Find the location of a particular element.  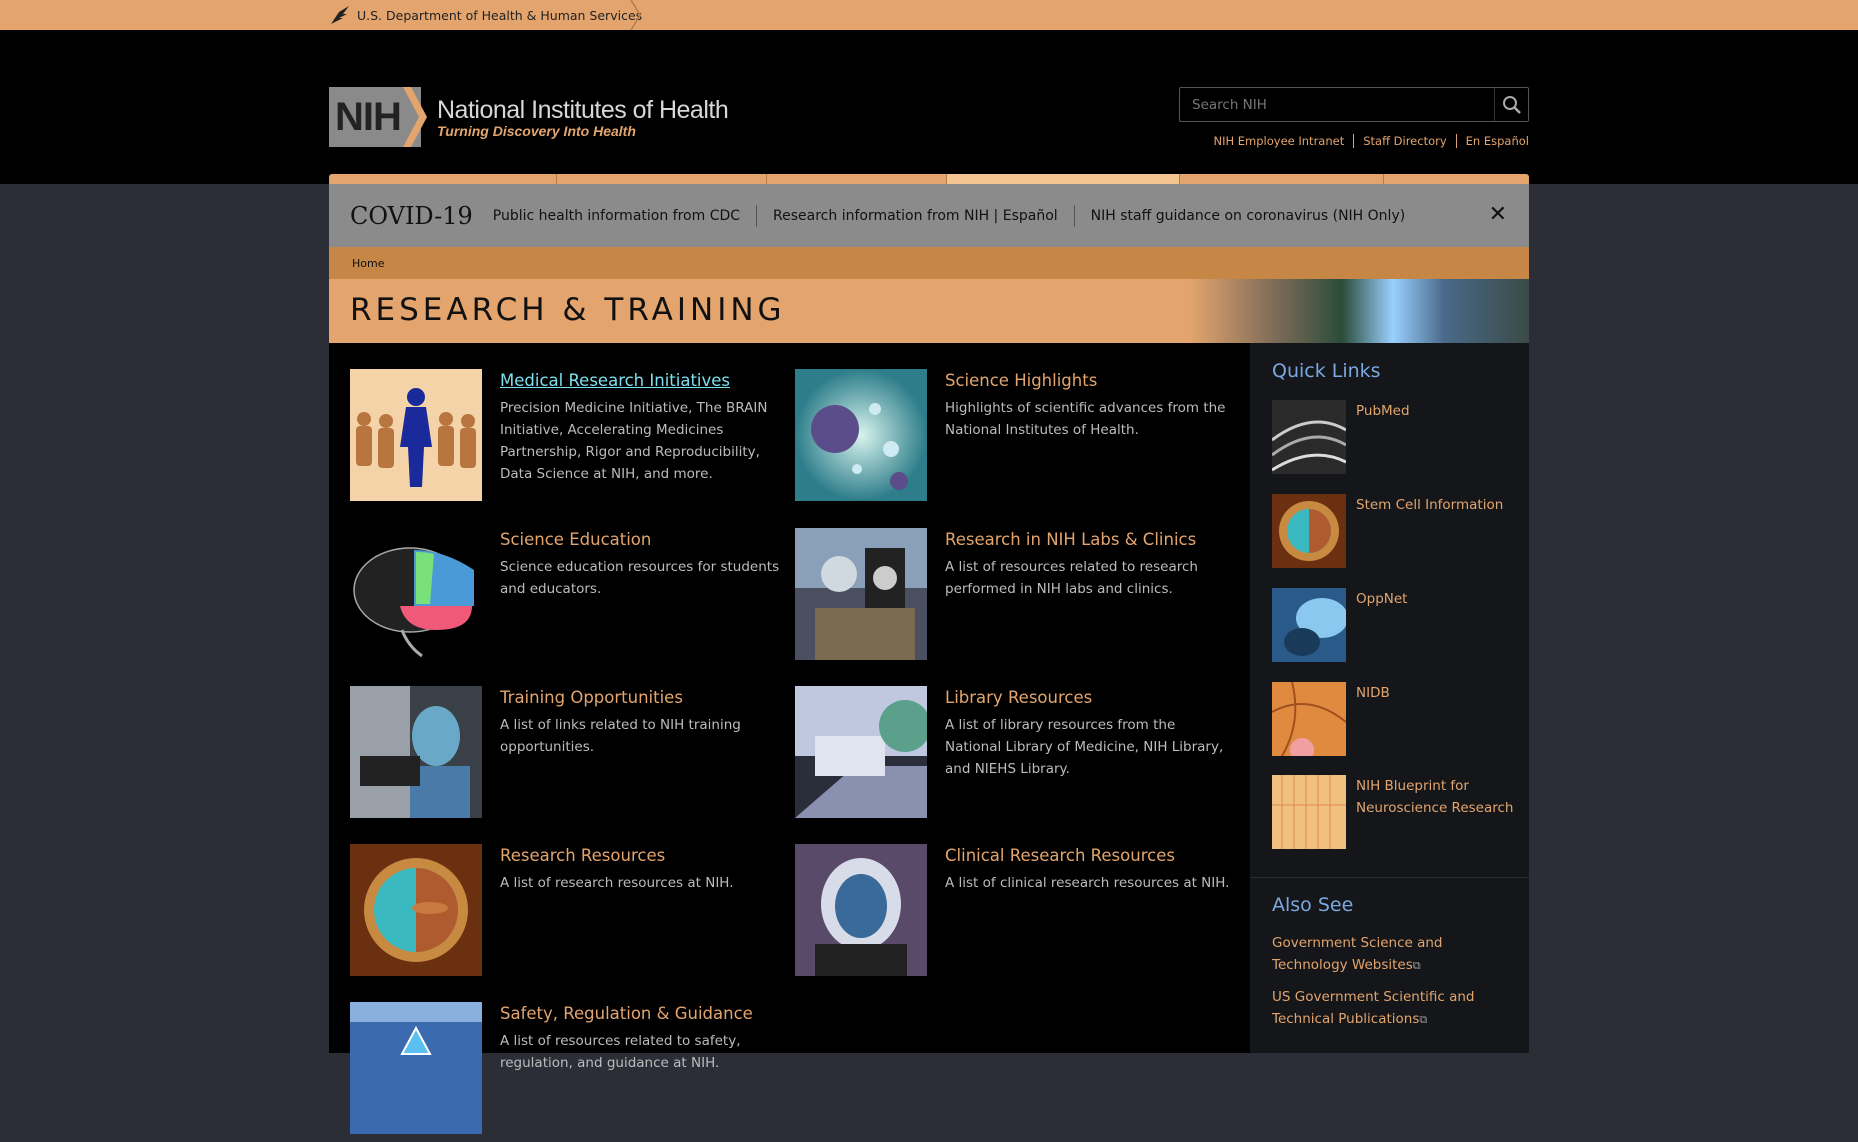

oppnet-thumbnail is located at coordinates (1309, 625).